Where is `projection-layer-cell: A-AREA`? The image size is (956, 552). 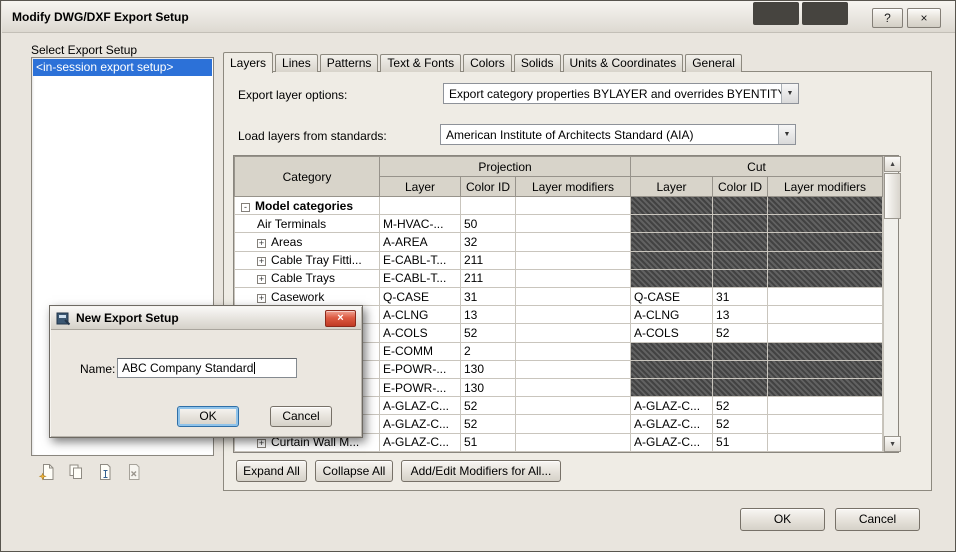 projection-layer-cell: A-AREA is located at coordinates (420, 242).